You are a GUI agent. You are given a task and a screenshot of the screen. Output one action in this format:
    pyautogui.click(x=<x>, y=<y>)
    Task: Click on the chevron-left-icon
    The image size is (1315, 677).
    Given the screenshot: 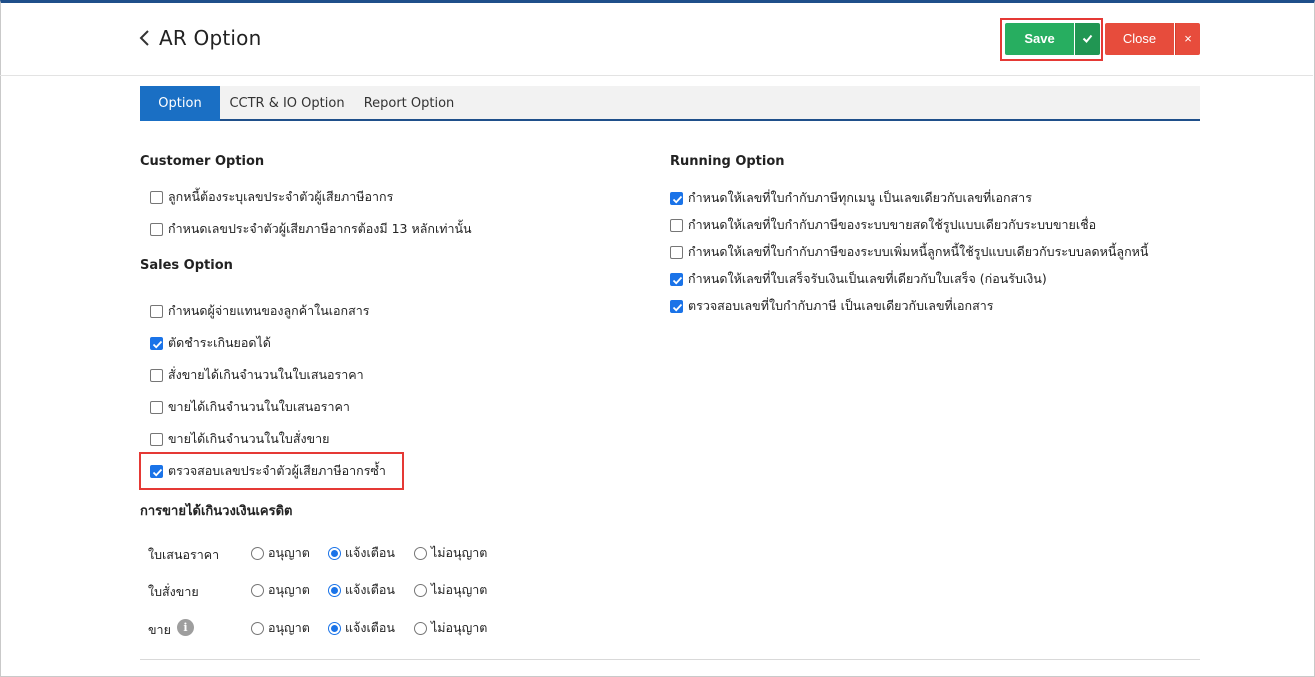 What is the action you would take?
    pyautogui.click(x=145, y=38)
    